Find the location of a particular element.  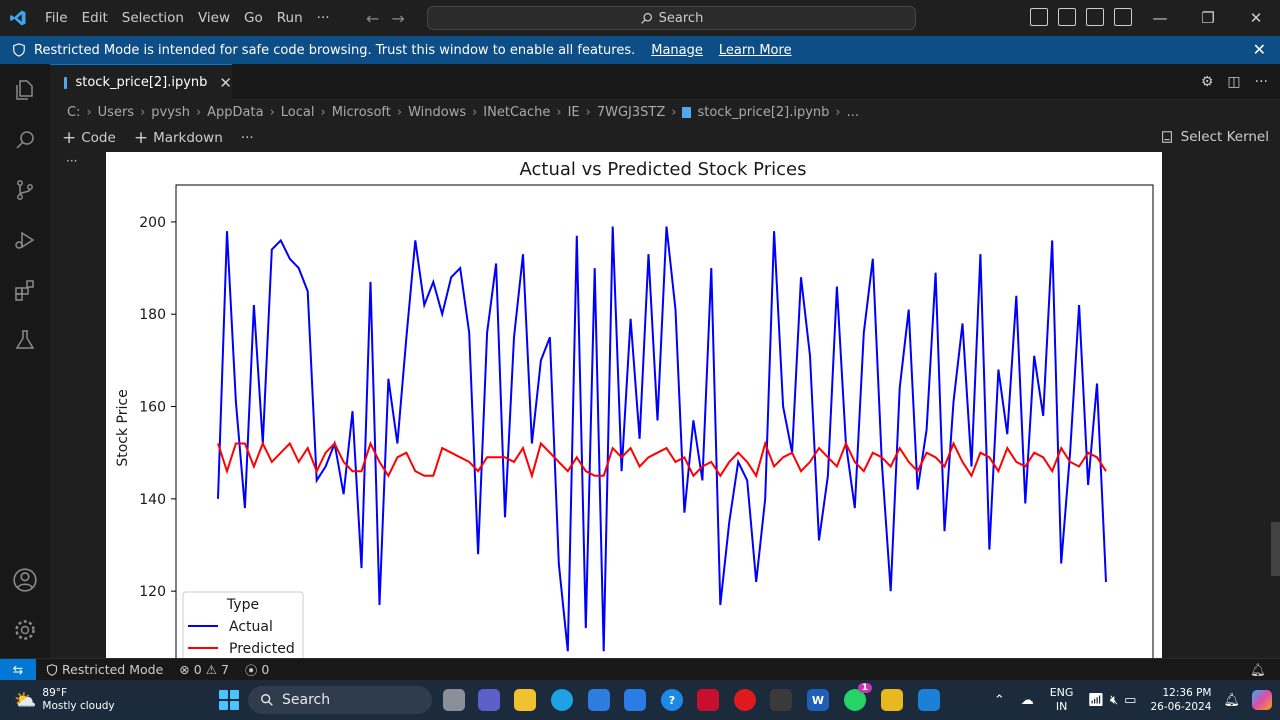

add-code-cell-button: + Code is located at coordinates (89, 138).